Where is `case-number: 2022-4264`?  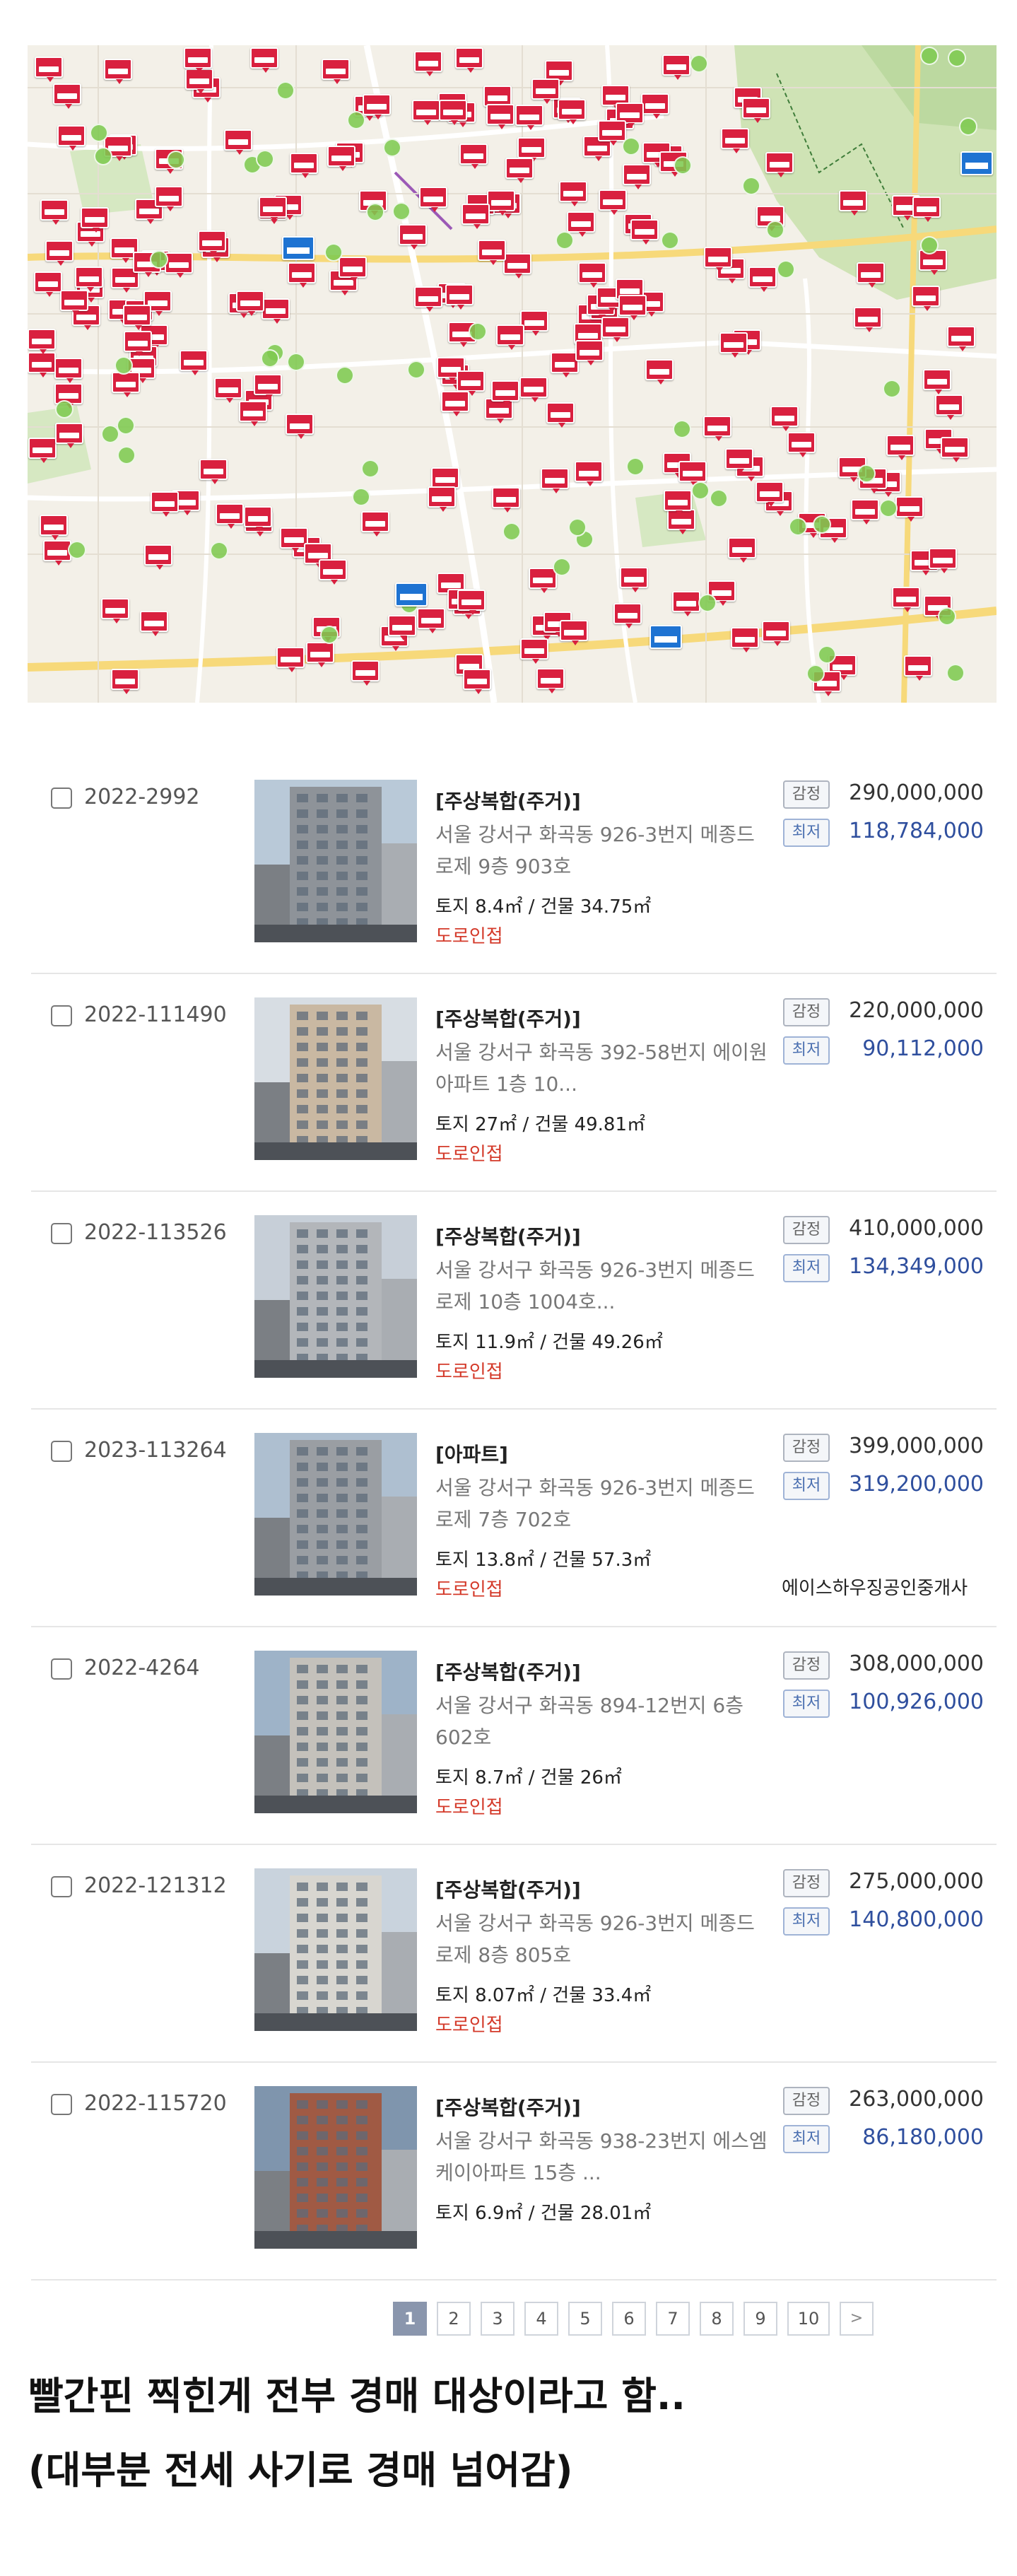 case-number: 2022-4264 is located at coordinates (142, 1668).